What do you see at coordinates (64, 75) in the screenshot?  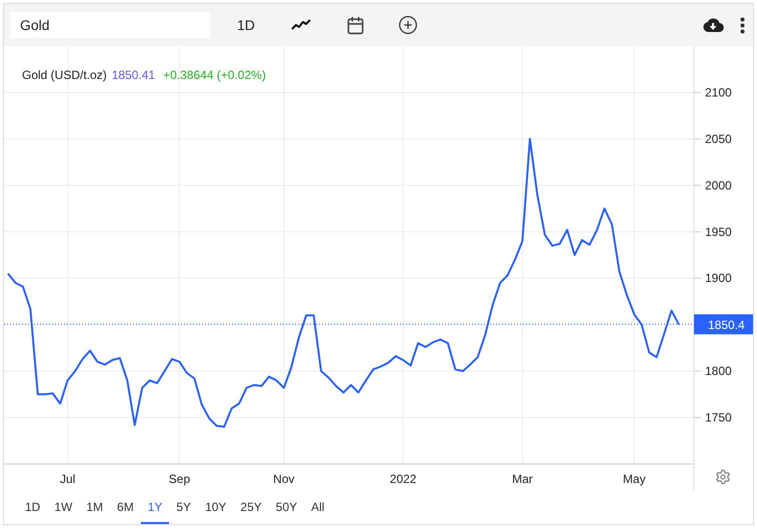 I see `legend-name: Gold (USD/t.oz)` at bounding box center [64, 75].